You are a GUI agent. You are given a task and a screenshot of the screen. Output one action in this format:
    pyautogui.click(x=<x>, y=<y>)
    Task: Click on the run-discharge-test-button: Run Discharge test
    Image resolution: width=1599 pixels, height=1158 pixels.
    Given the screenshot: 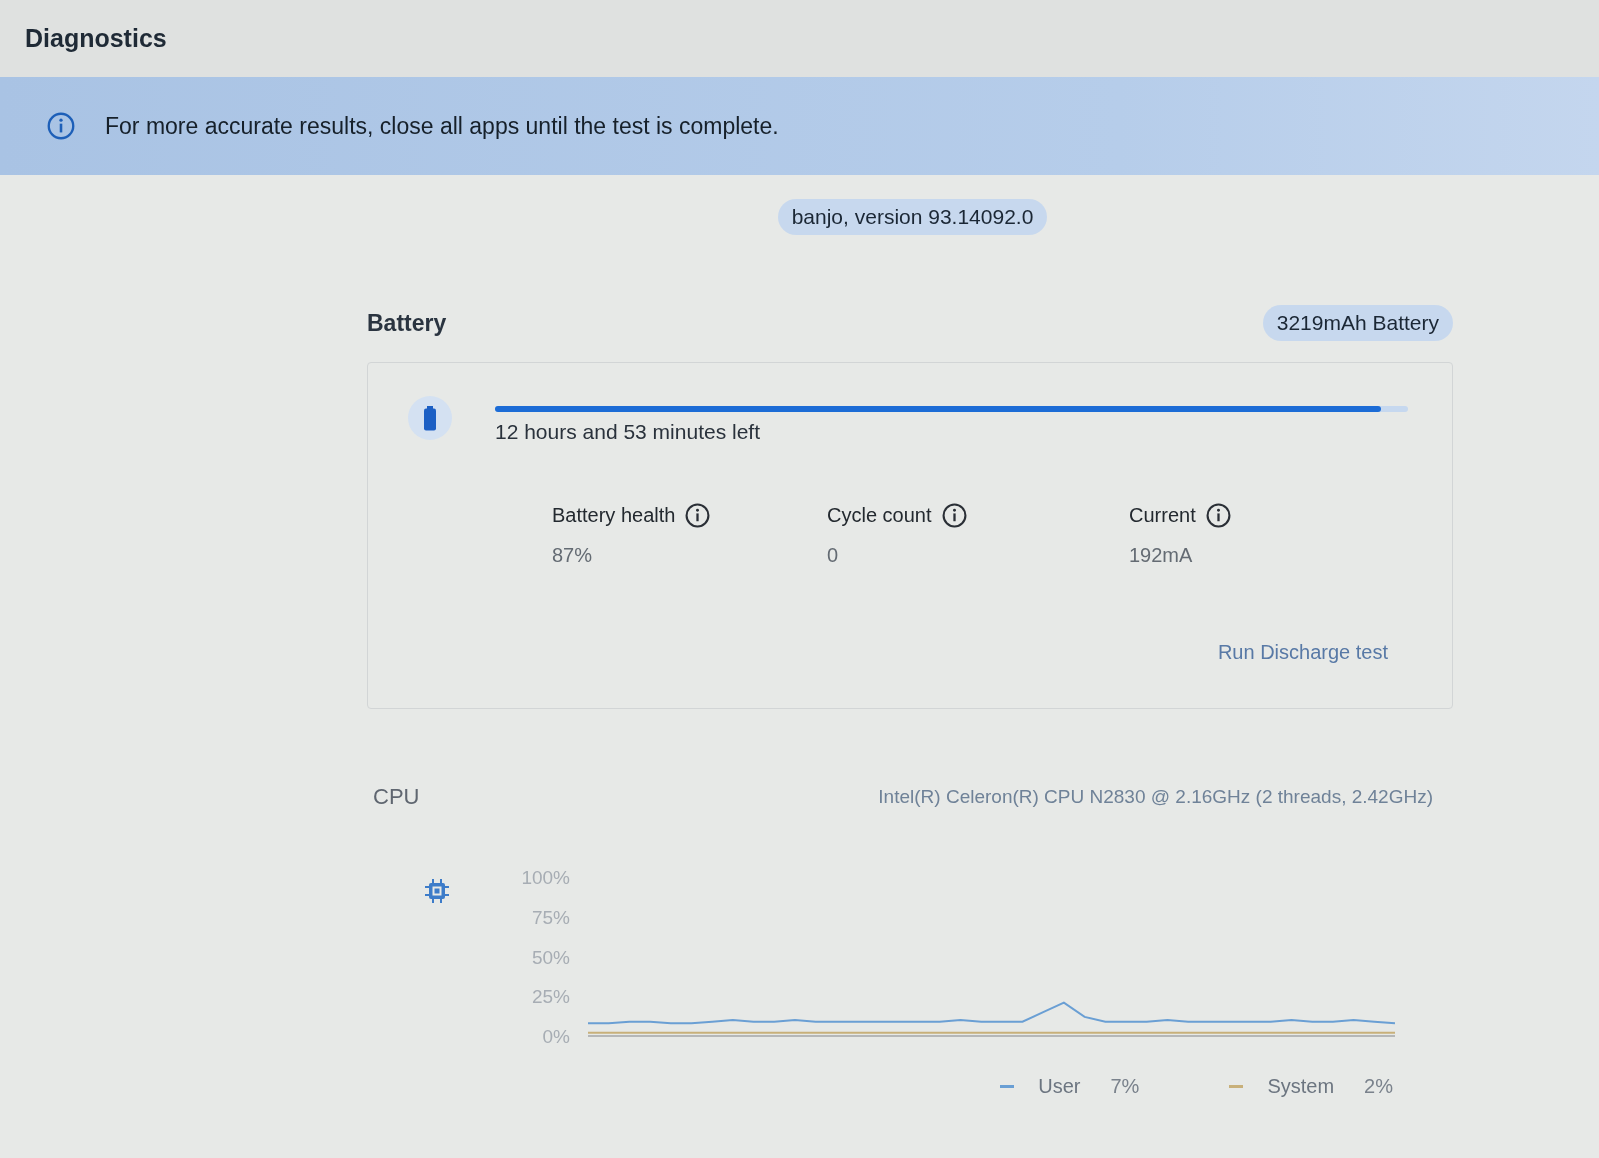 What is the action you would take?
    pyautogui.click(x=1302, y=652)
    